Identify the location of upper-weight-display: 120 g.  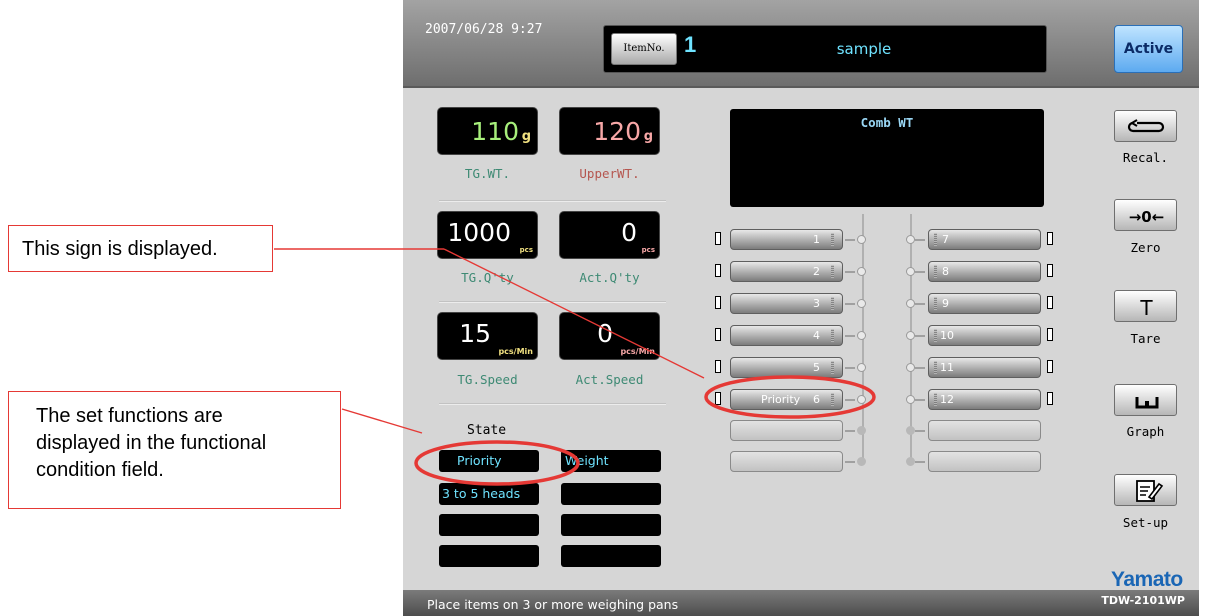
(609, 131).